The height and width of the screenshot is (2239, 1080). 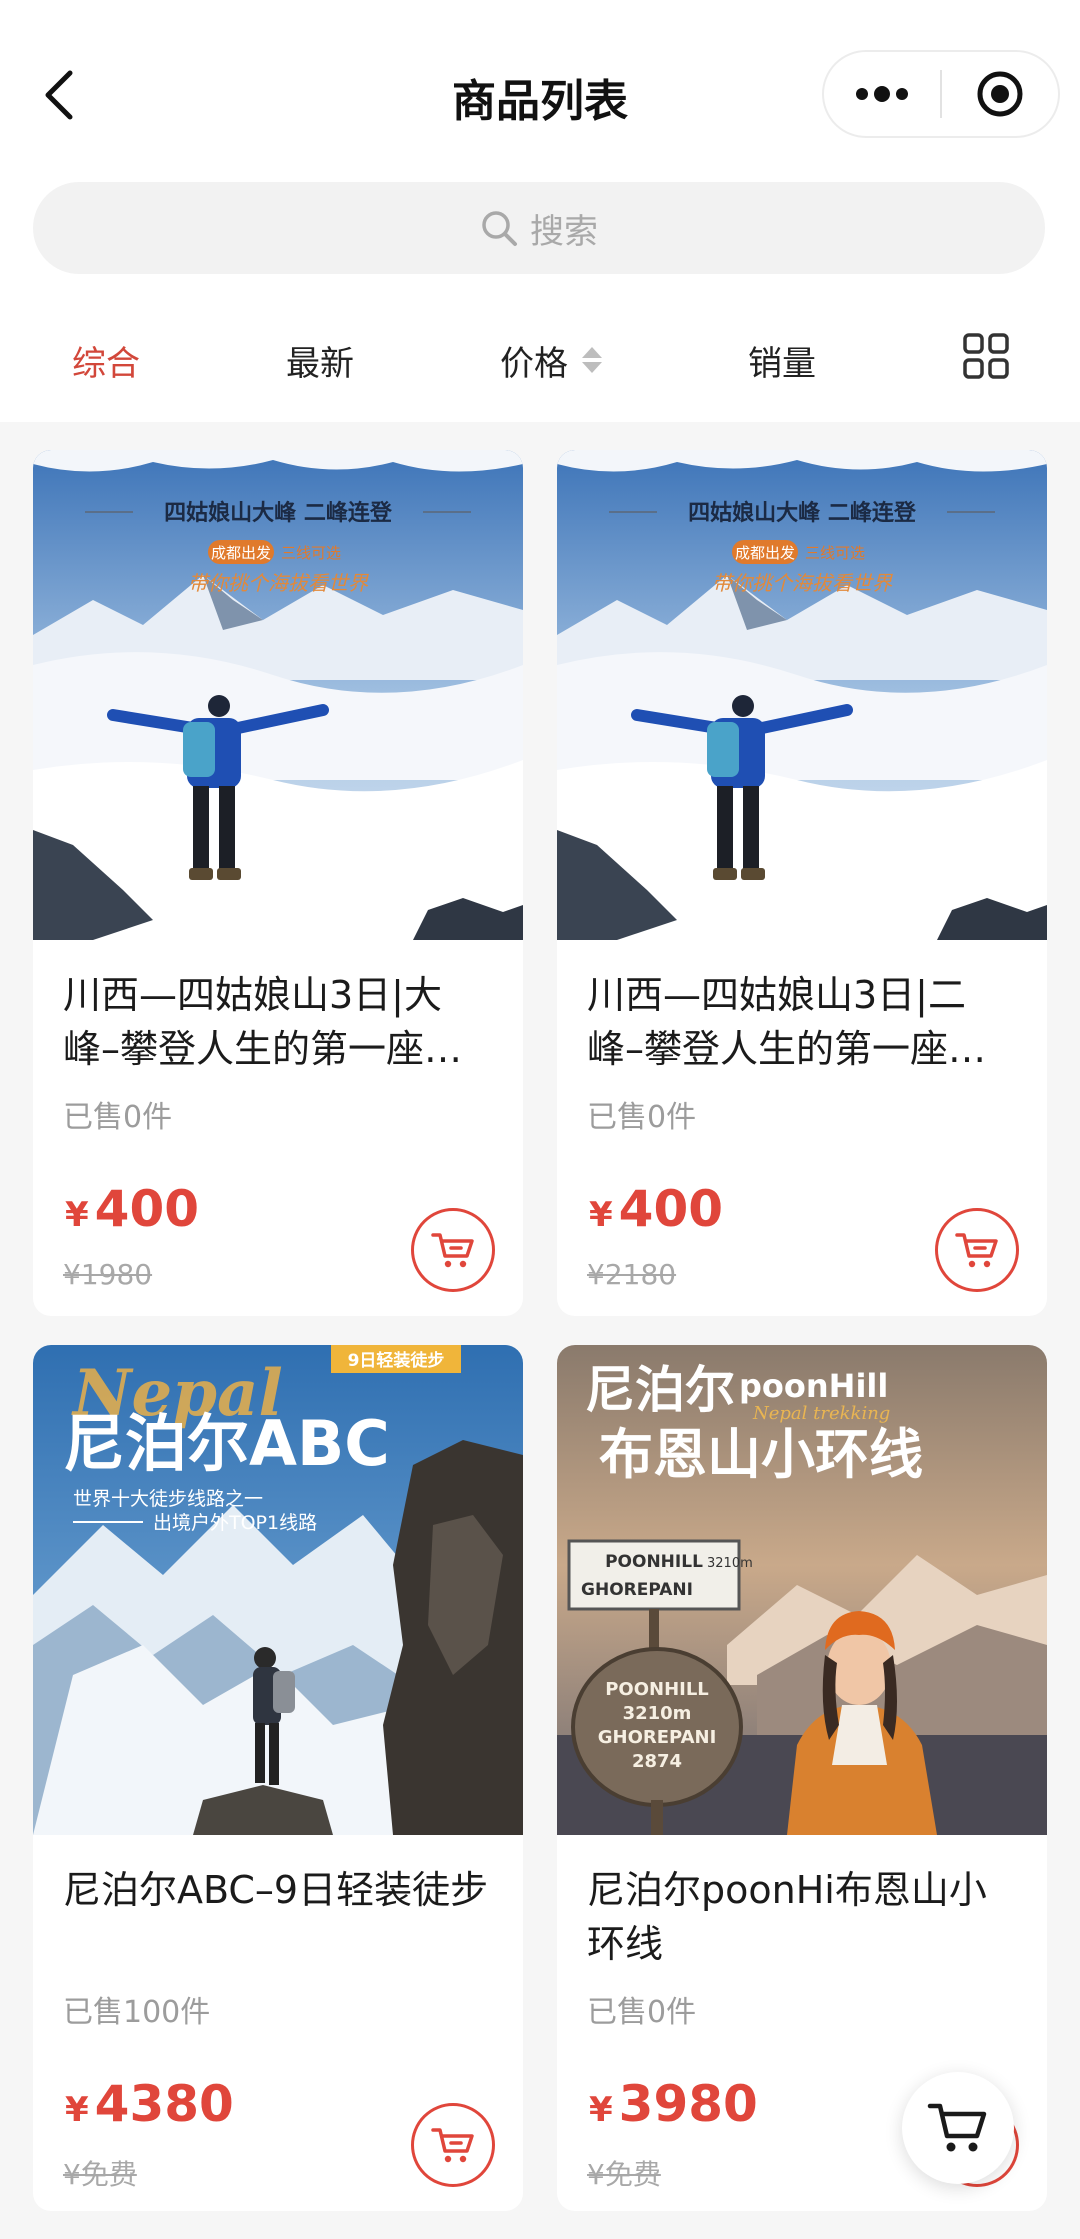 I want to click on round-sign-text: GHOREPANI, so click(x=657, y=1737).